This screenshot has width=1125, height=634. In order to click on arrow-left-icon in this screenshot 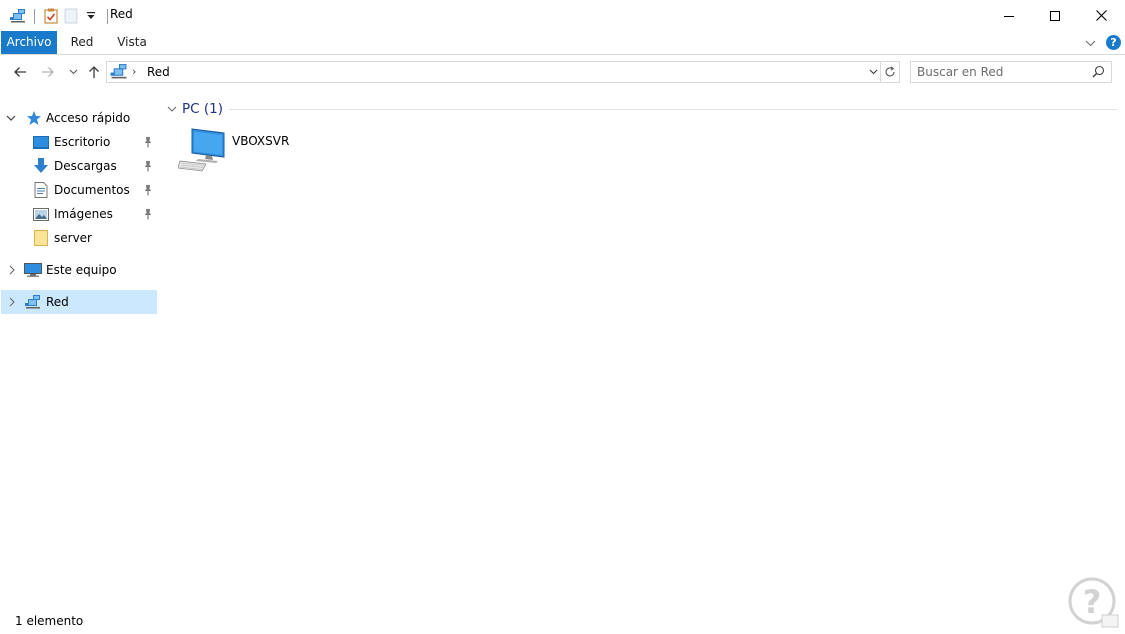, I will do `click(20, 72)`.